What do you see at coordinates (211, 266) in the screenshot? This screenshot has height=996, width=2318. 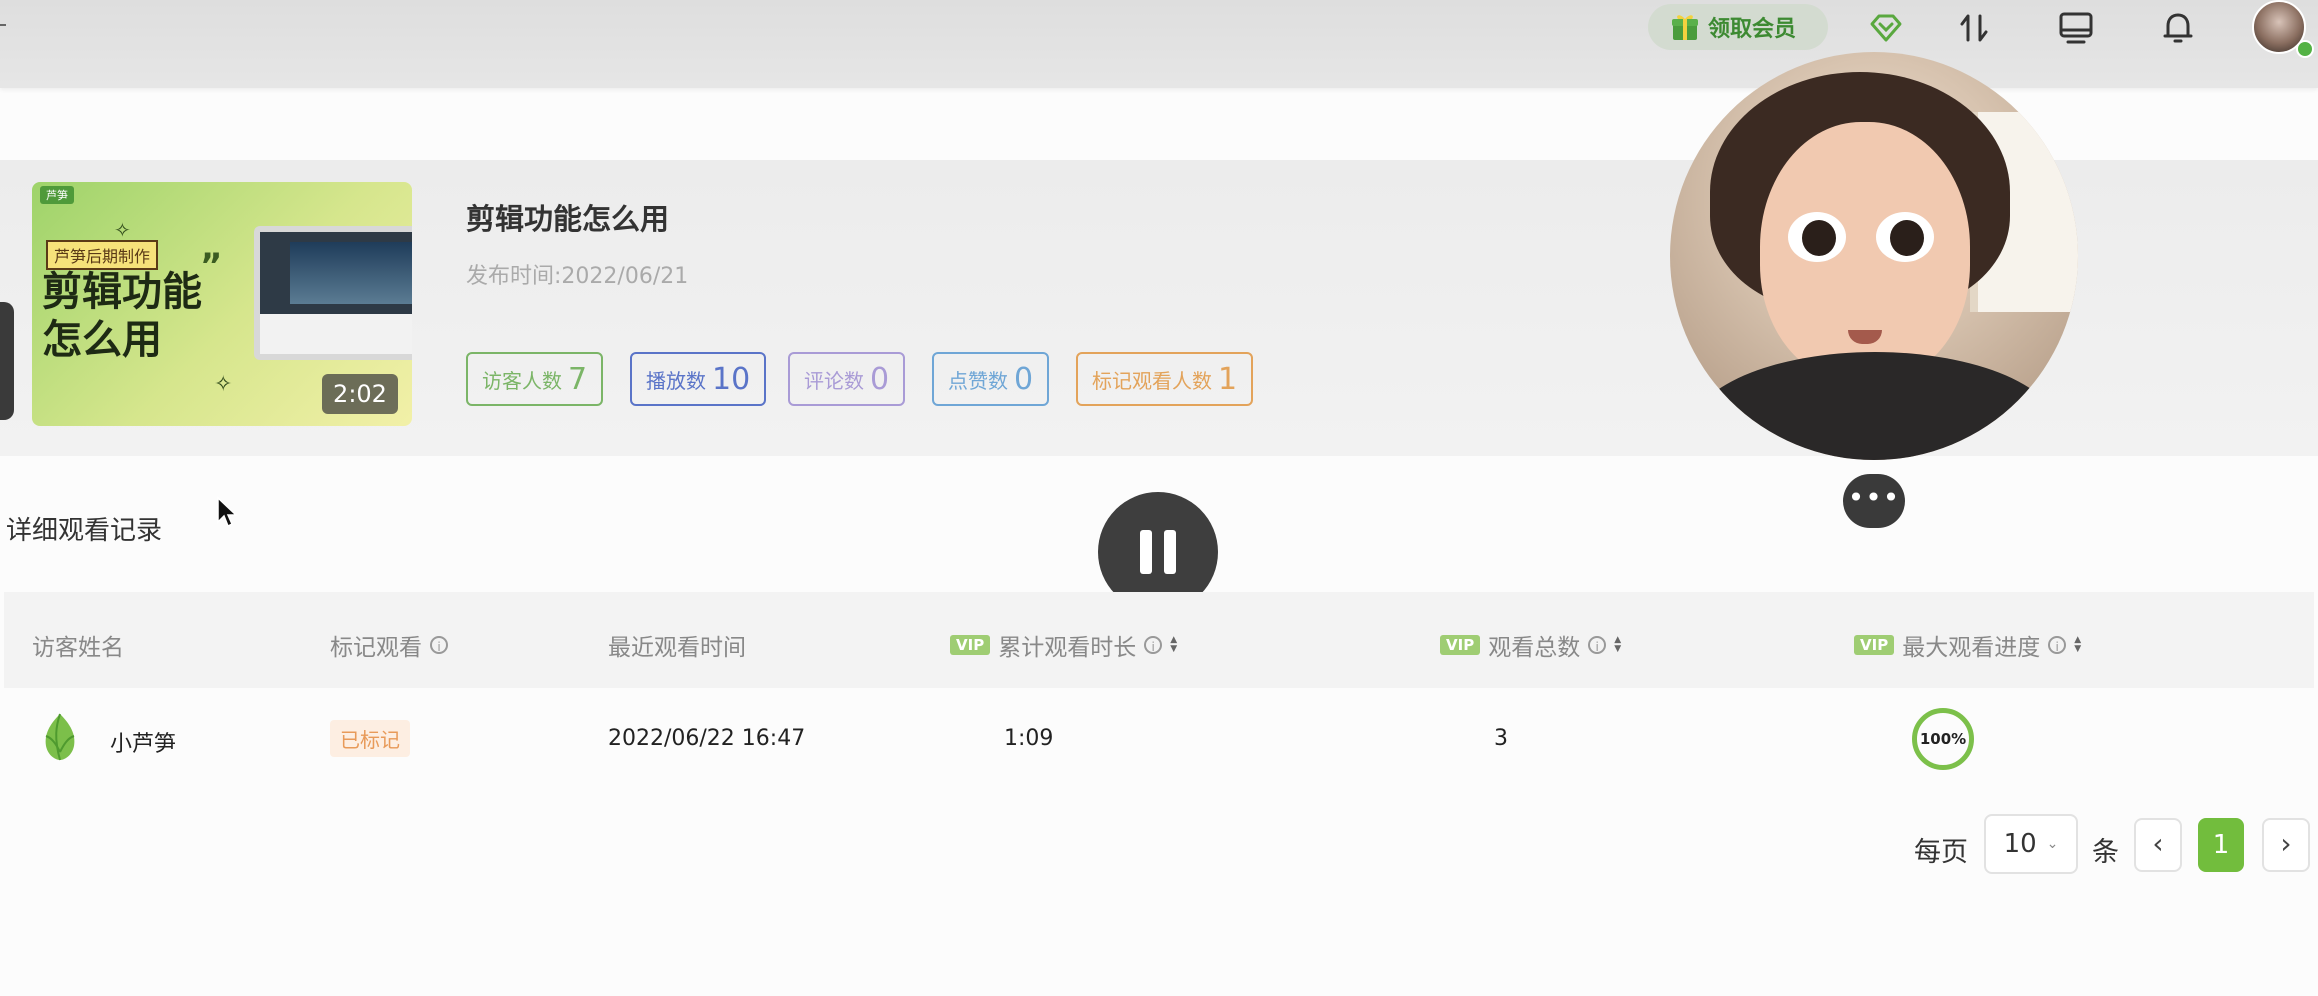 I see `thumb-quote: ”` at bounding box center [211, 266].